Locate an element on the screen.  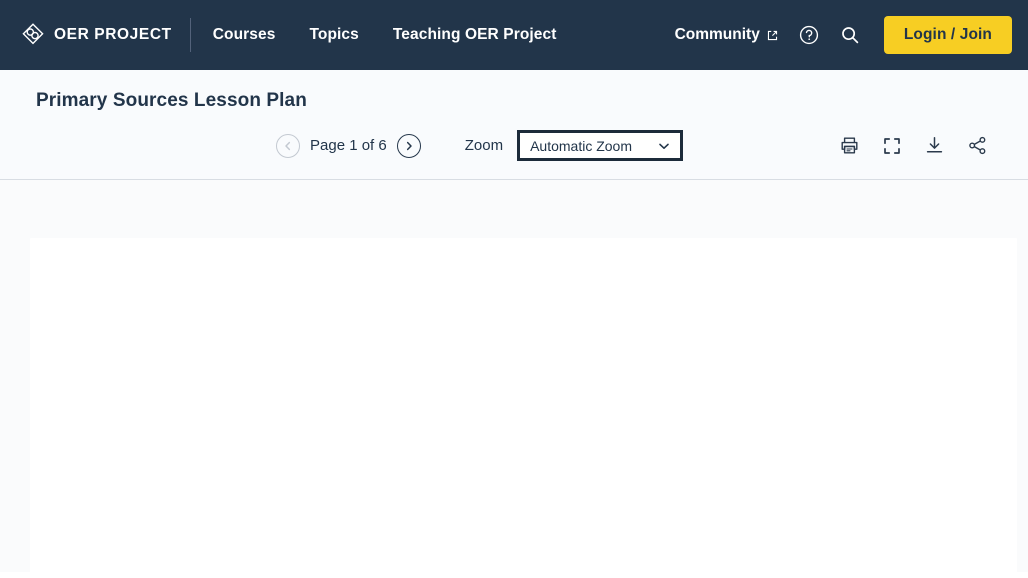
login-join-button: Login / Join is located at coordinates (947, 35).